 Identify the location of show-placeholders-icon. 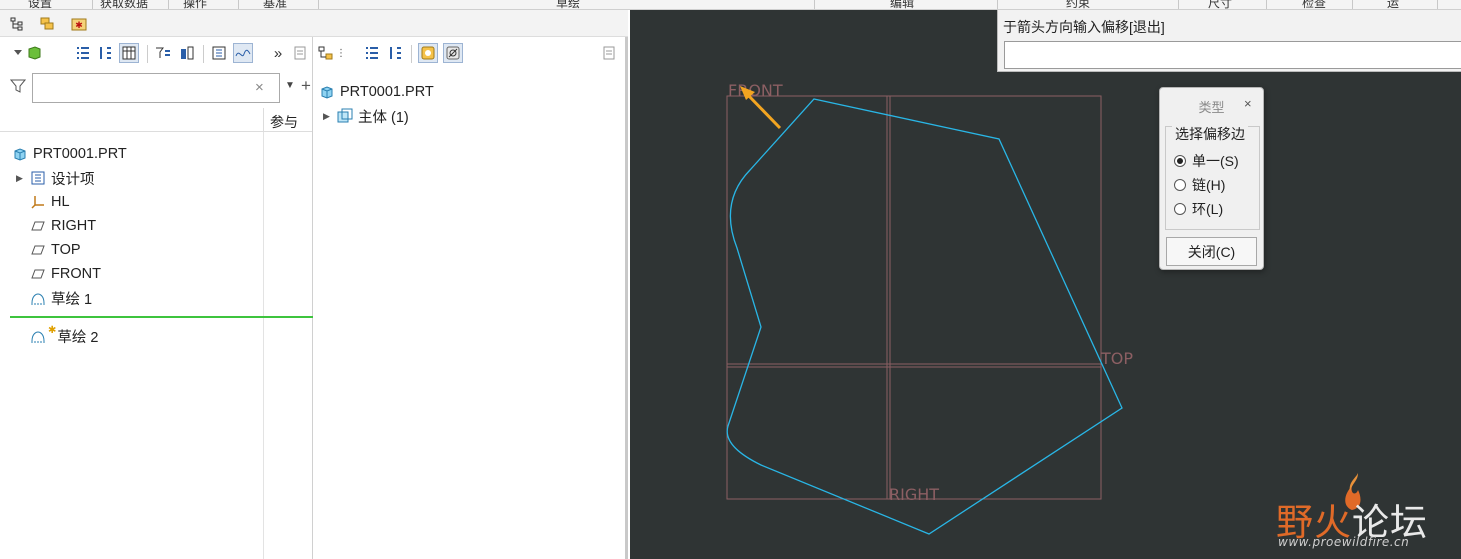
(187, 53).